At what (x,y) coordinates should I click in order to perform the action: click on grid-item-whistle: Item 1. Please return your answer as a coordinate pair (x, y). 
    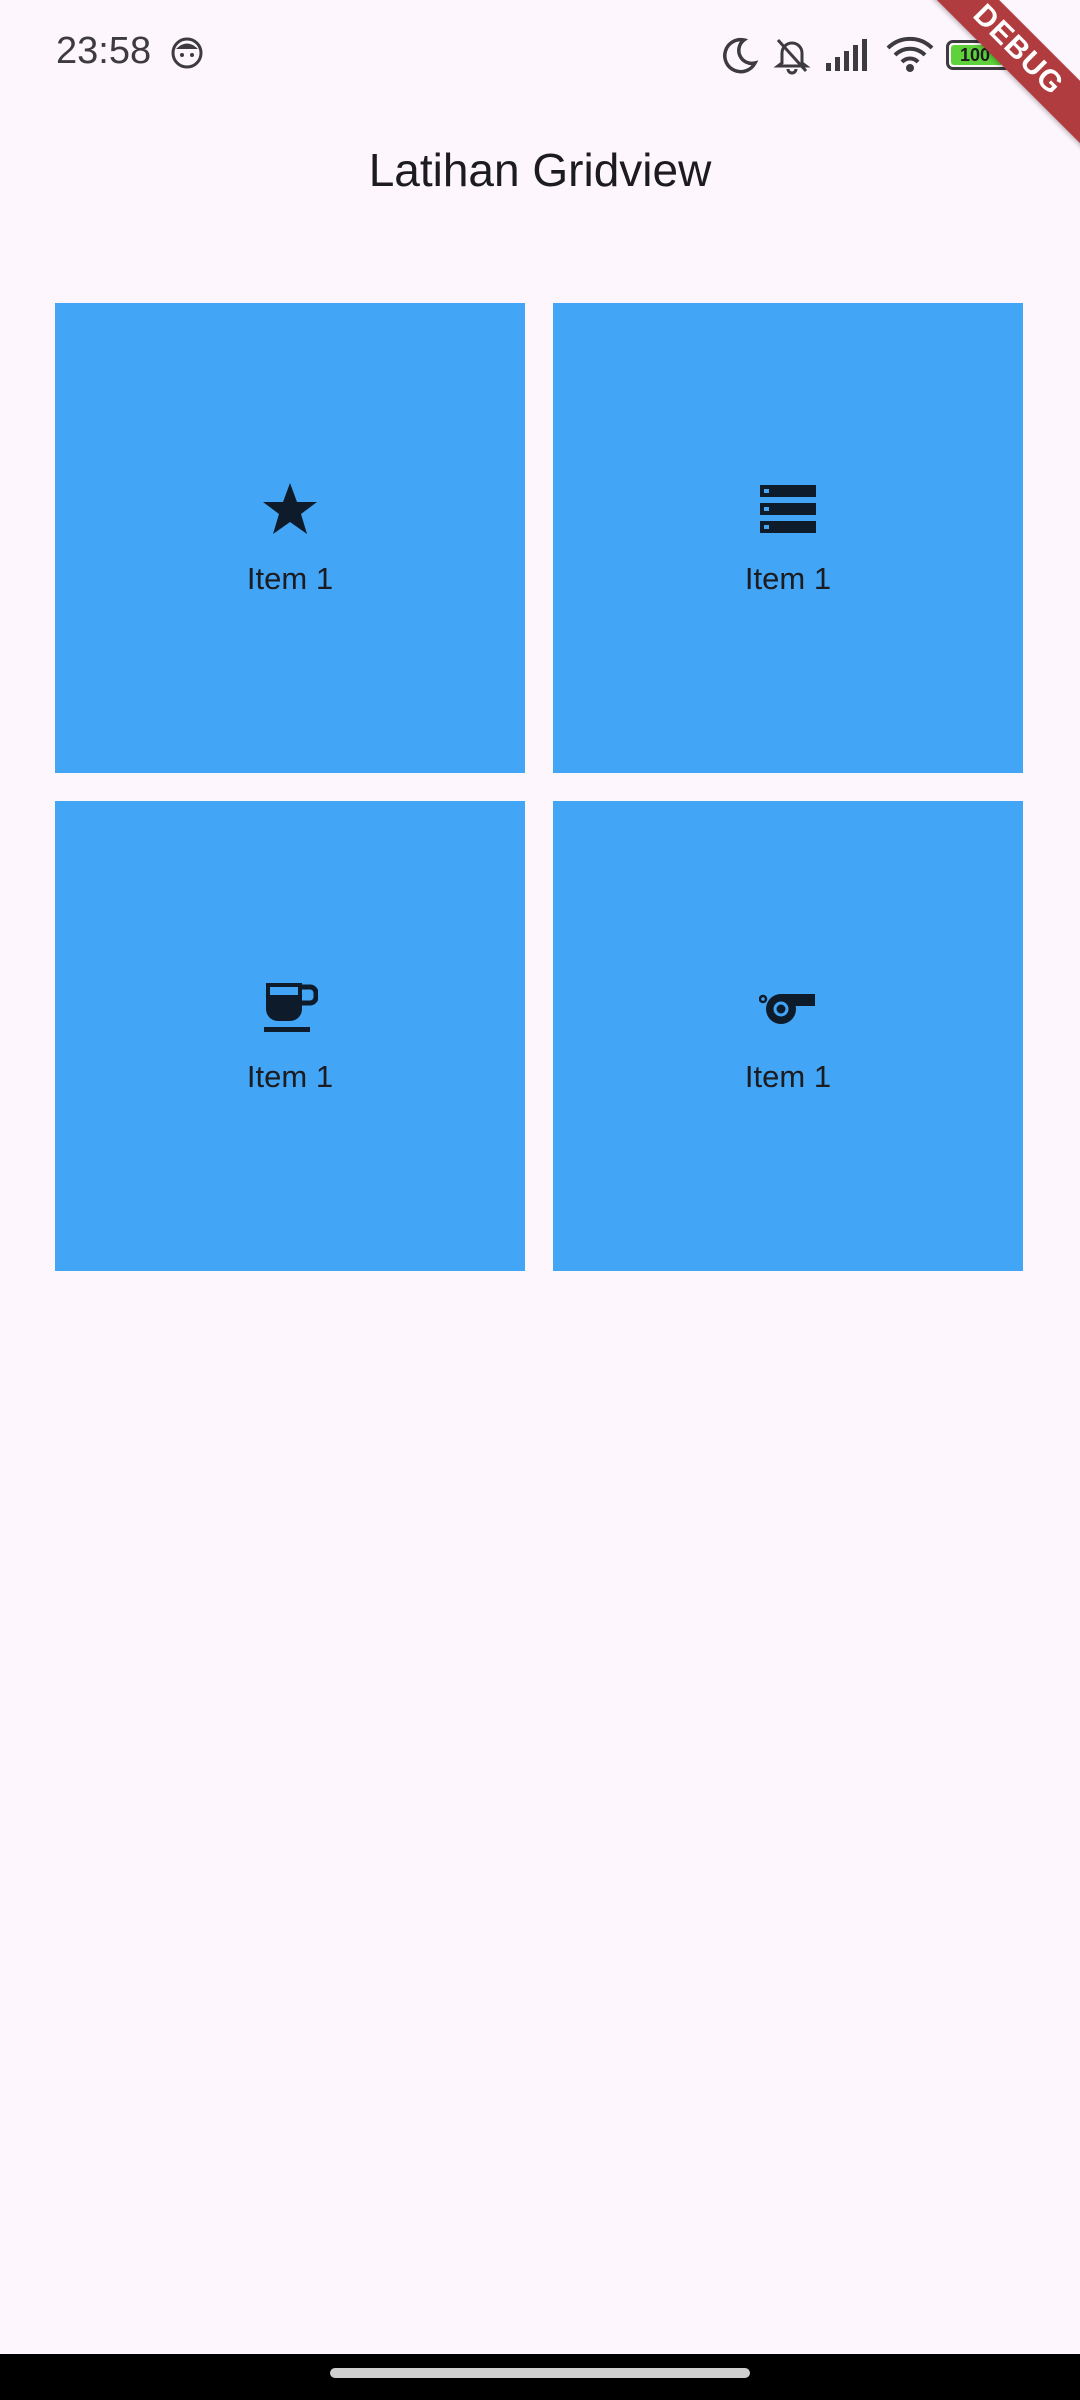
    Looking at the image, I should click on (788, 1036).